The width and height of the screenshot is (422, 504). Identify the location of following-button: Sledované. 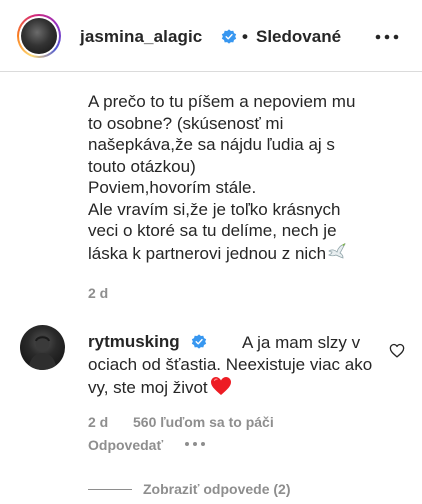
(298, 37).